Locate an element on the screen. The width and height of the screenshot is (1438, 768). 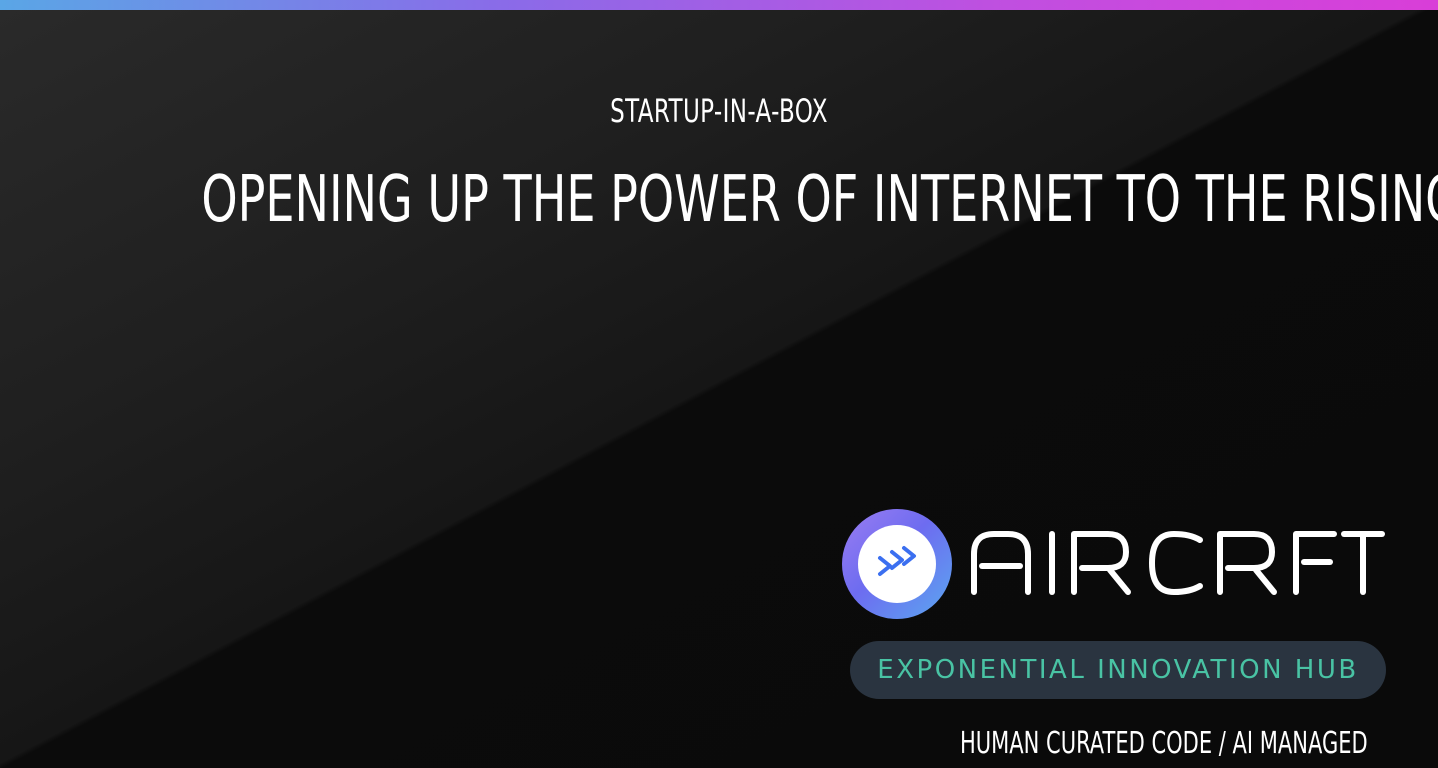
innovation-hub-badge: EXPONENTIAL INNOVATION HUB is located at coordinates (1118, 670).